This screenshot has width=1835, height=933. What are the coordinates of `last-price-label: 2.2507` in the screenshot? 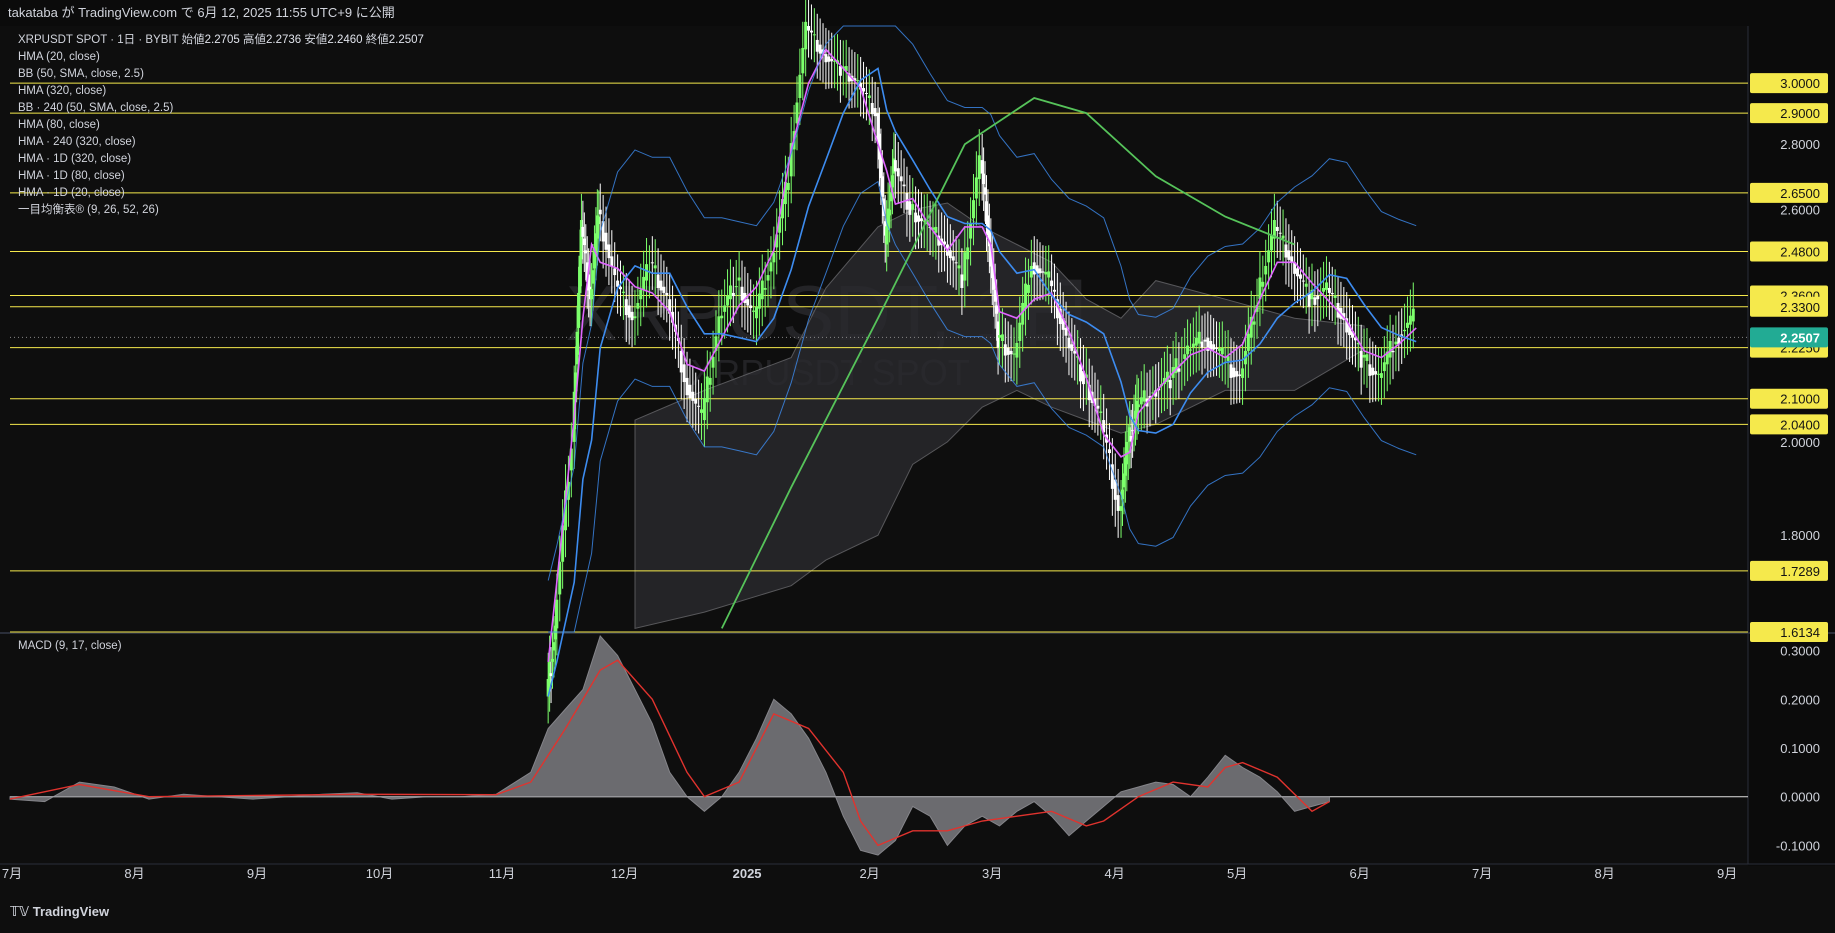 It's located at (1800, 337).